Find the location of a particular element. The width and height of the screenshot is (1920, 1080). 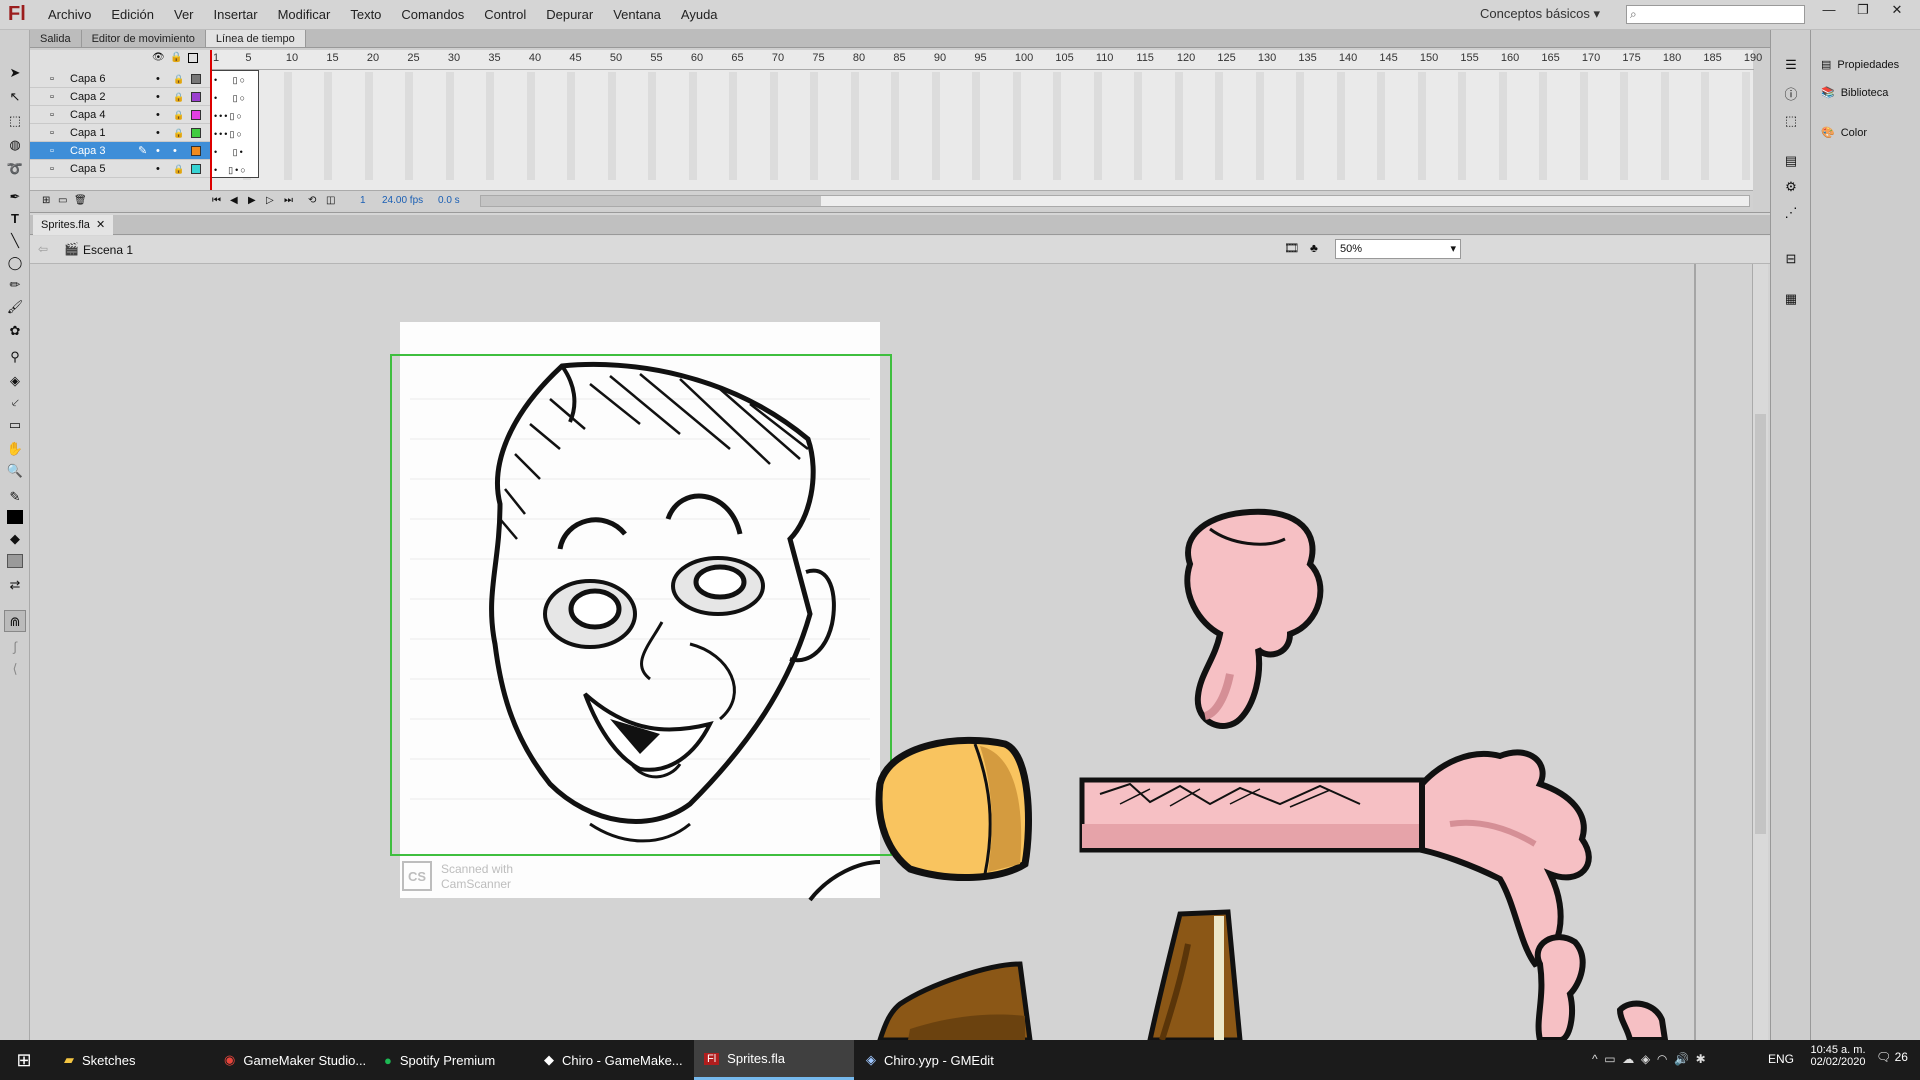

3d-rotation-tool-icon: ◍ is located at coordinates (15, 145).